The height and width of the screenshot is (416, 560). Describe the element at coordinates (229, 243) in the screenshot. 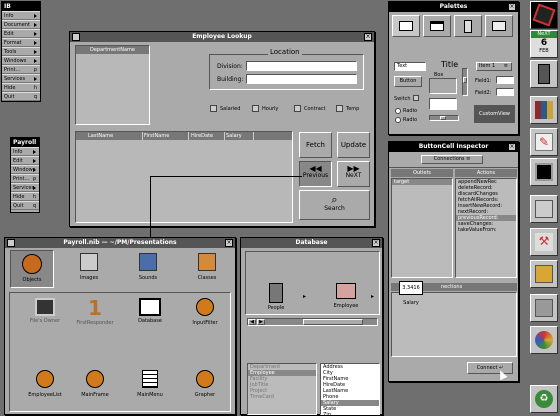

I see `payroll-nib-close-icon: ×` at that location.